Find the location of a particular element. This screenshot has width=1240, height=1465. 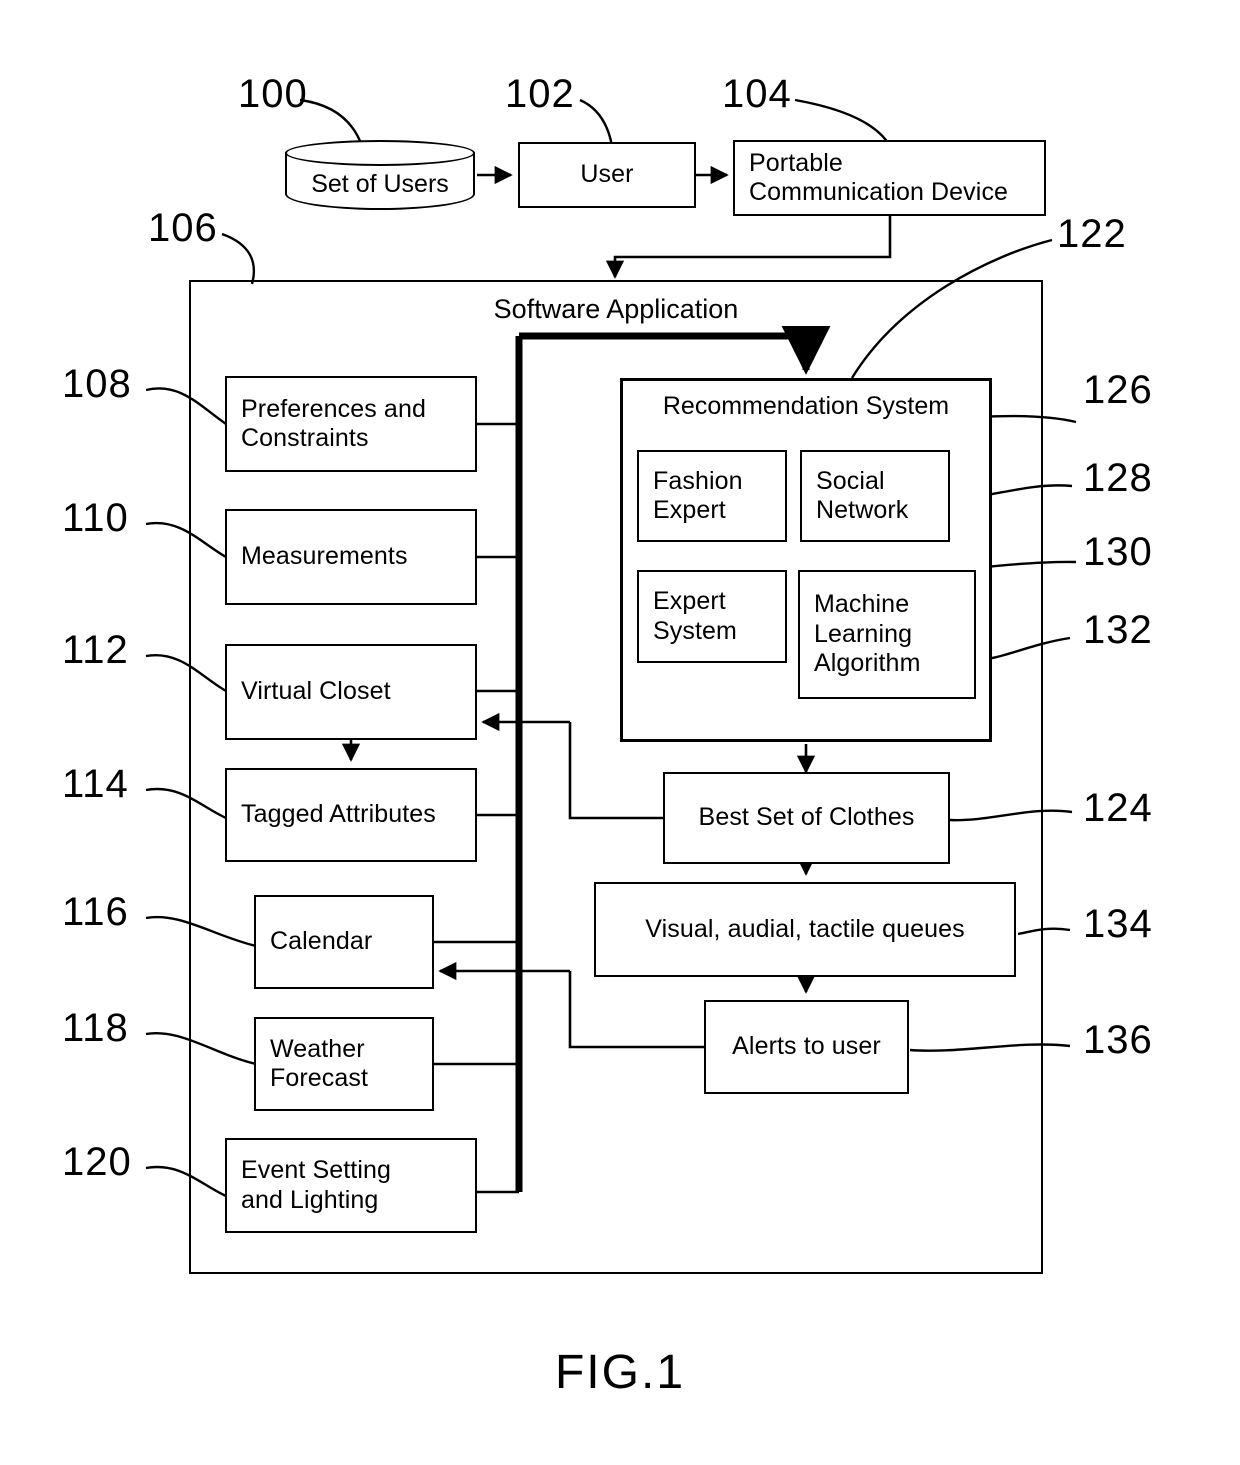

visual-audial-tactile-queues-box: Visual, audial, tactile queues is located at coordinates (805, 929).